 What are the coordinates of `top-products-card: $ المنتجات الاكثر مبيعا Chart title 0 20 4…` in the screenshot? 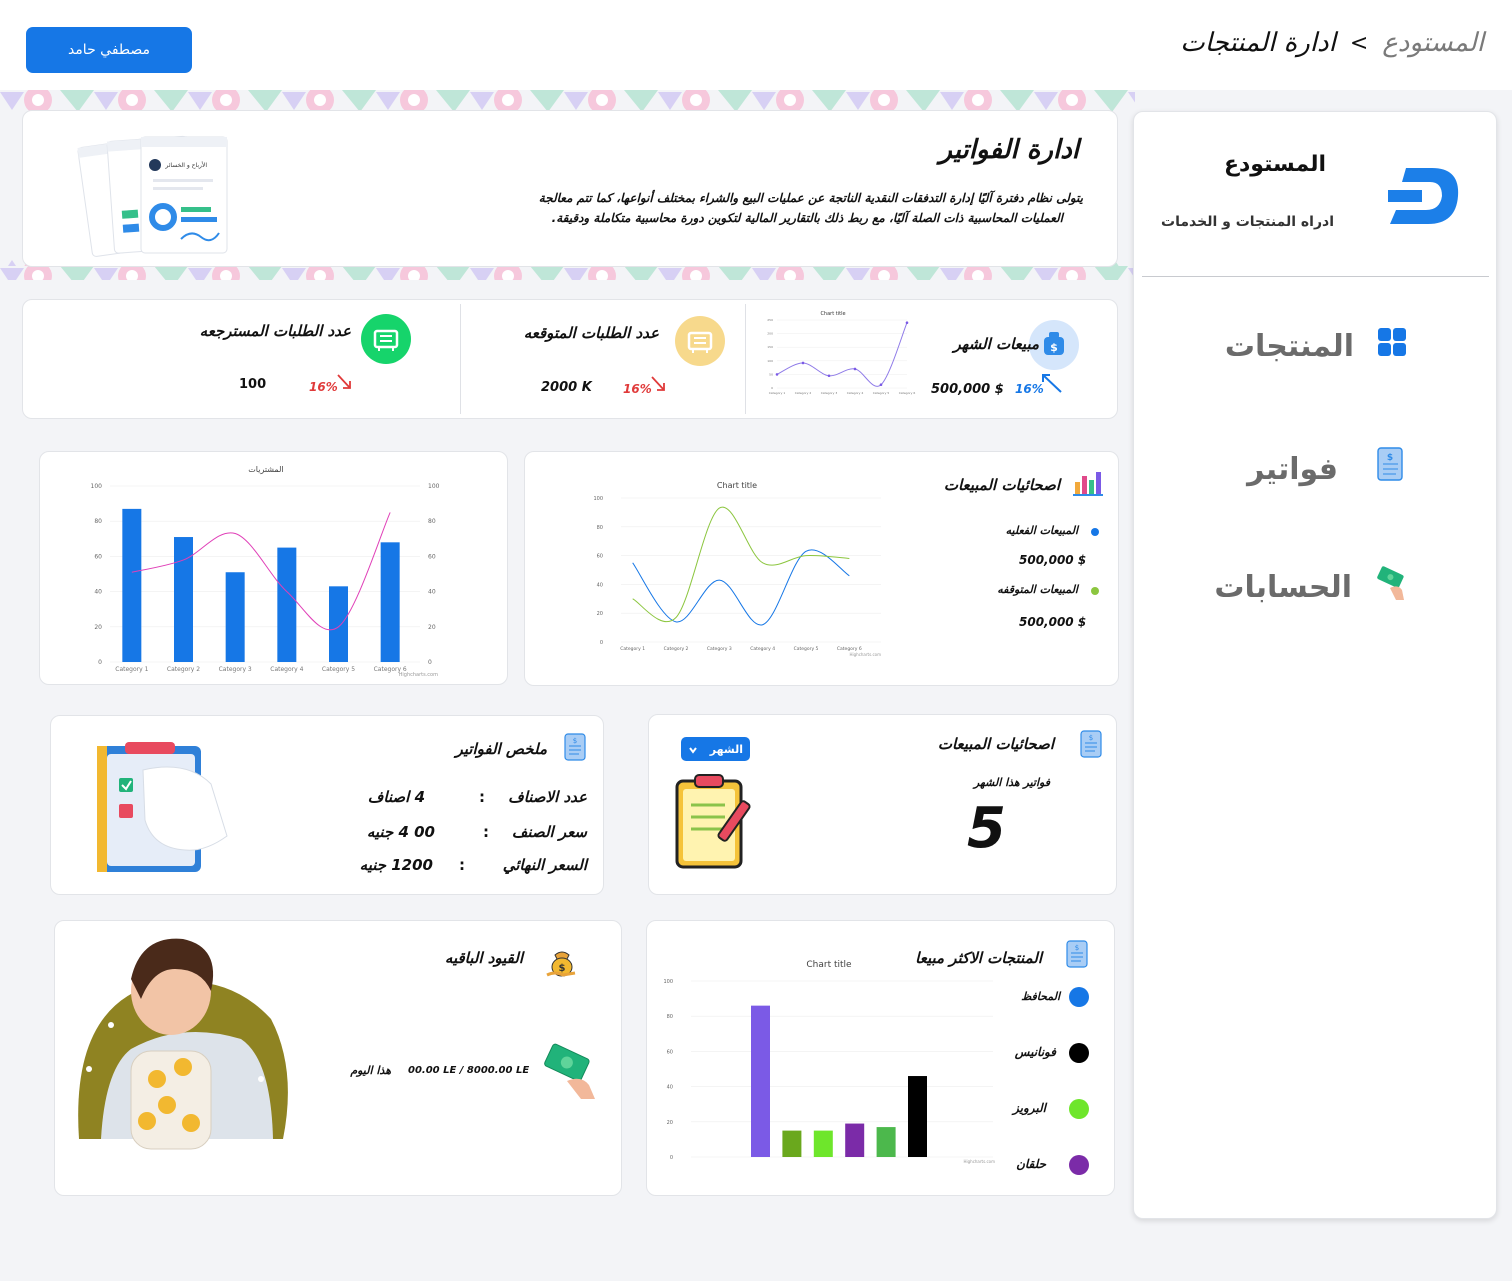 It's located at (880, 1058).